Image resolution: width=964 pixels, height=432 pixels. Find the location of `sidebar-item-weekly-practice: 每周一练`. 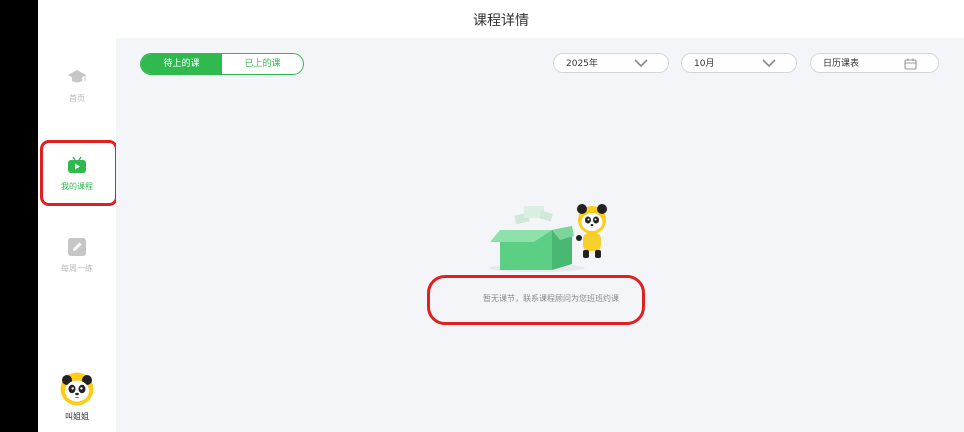

sidebar-item-weekly-practice: 每周一练 is located at coordinates (77, 256).